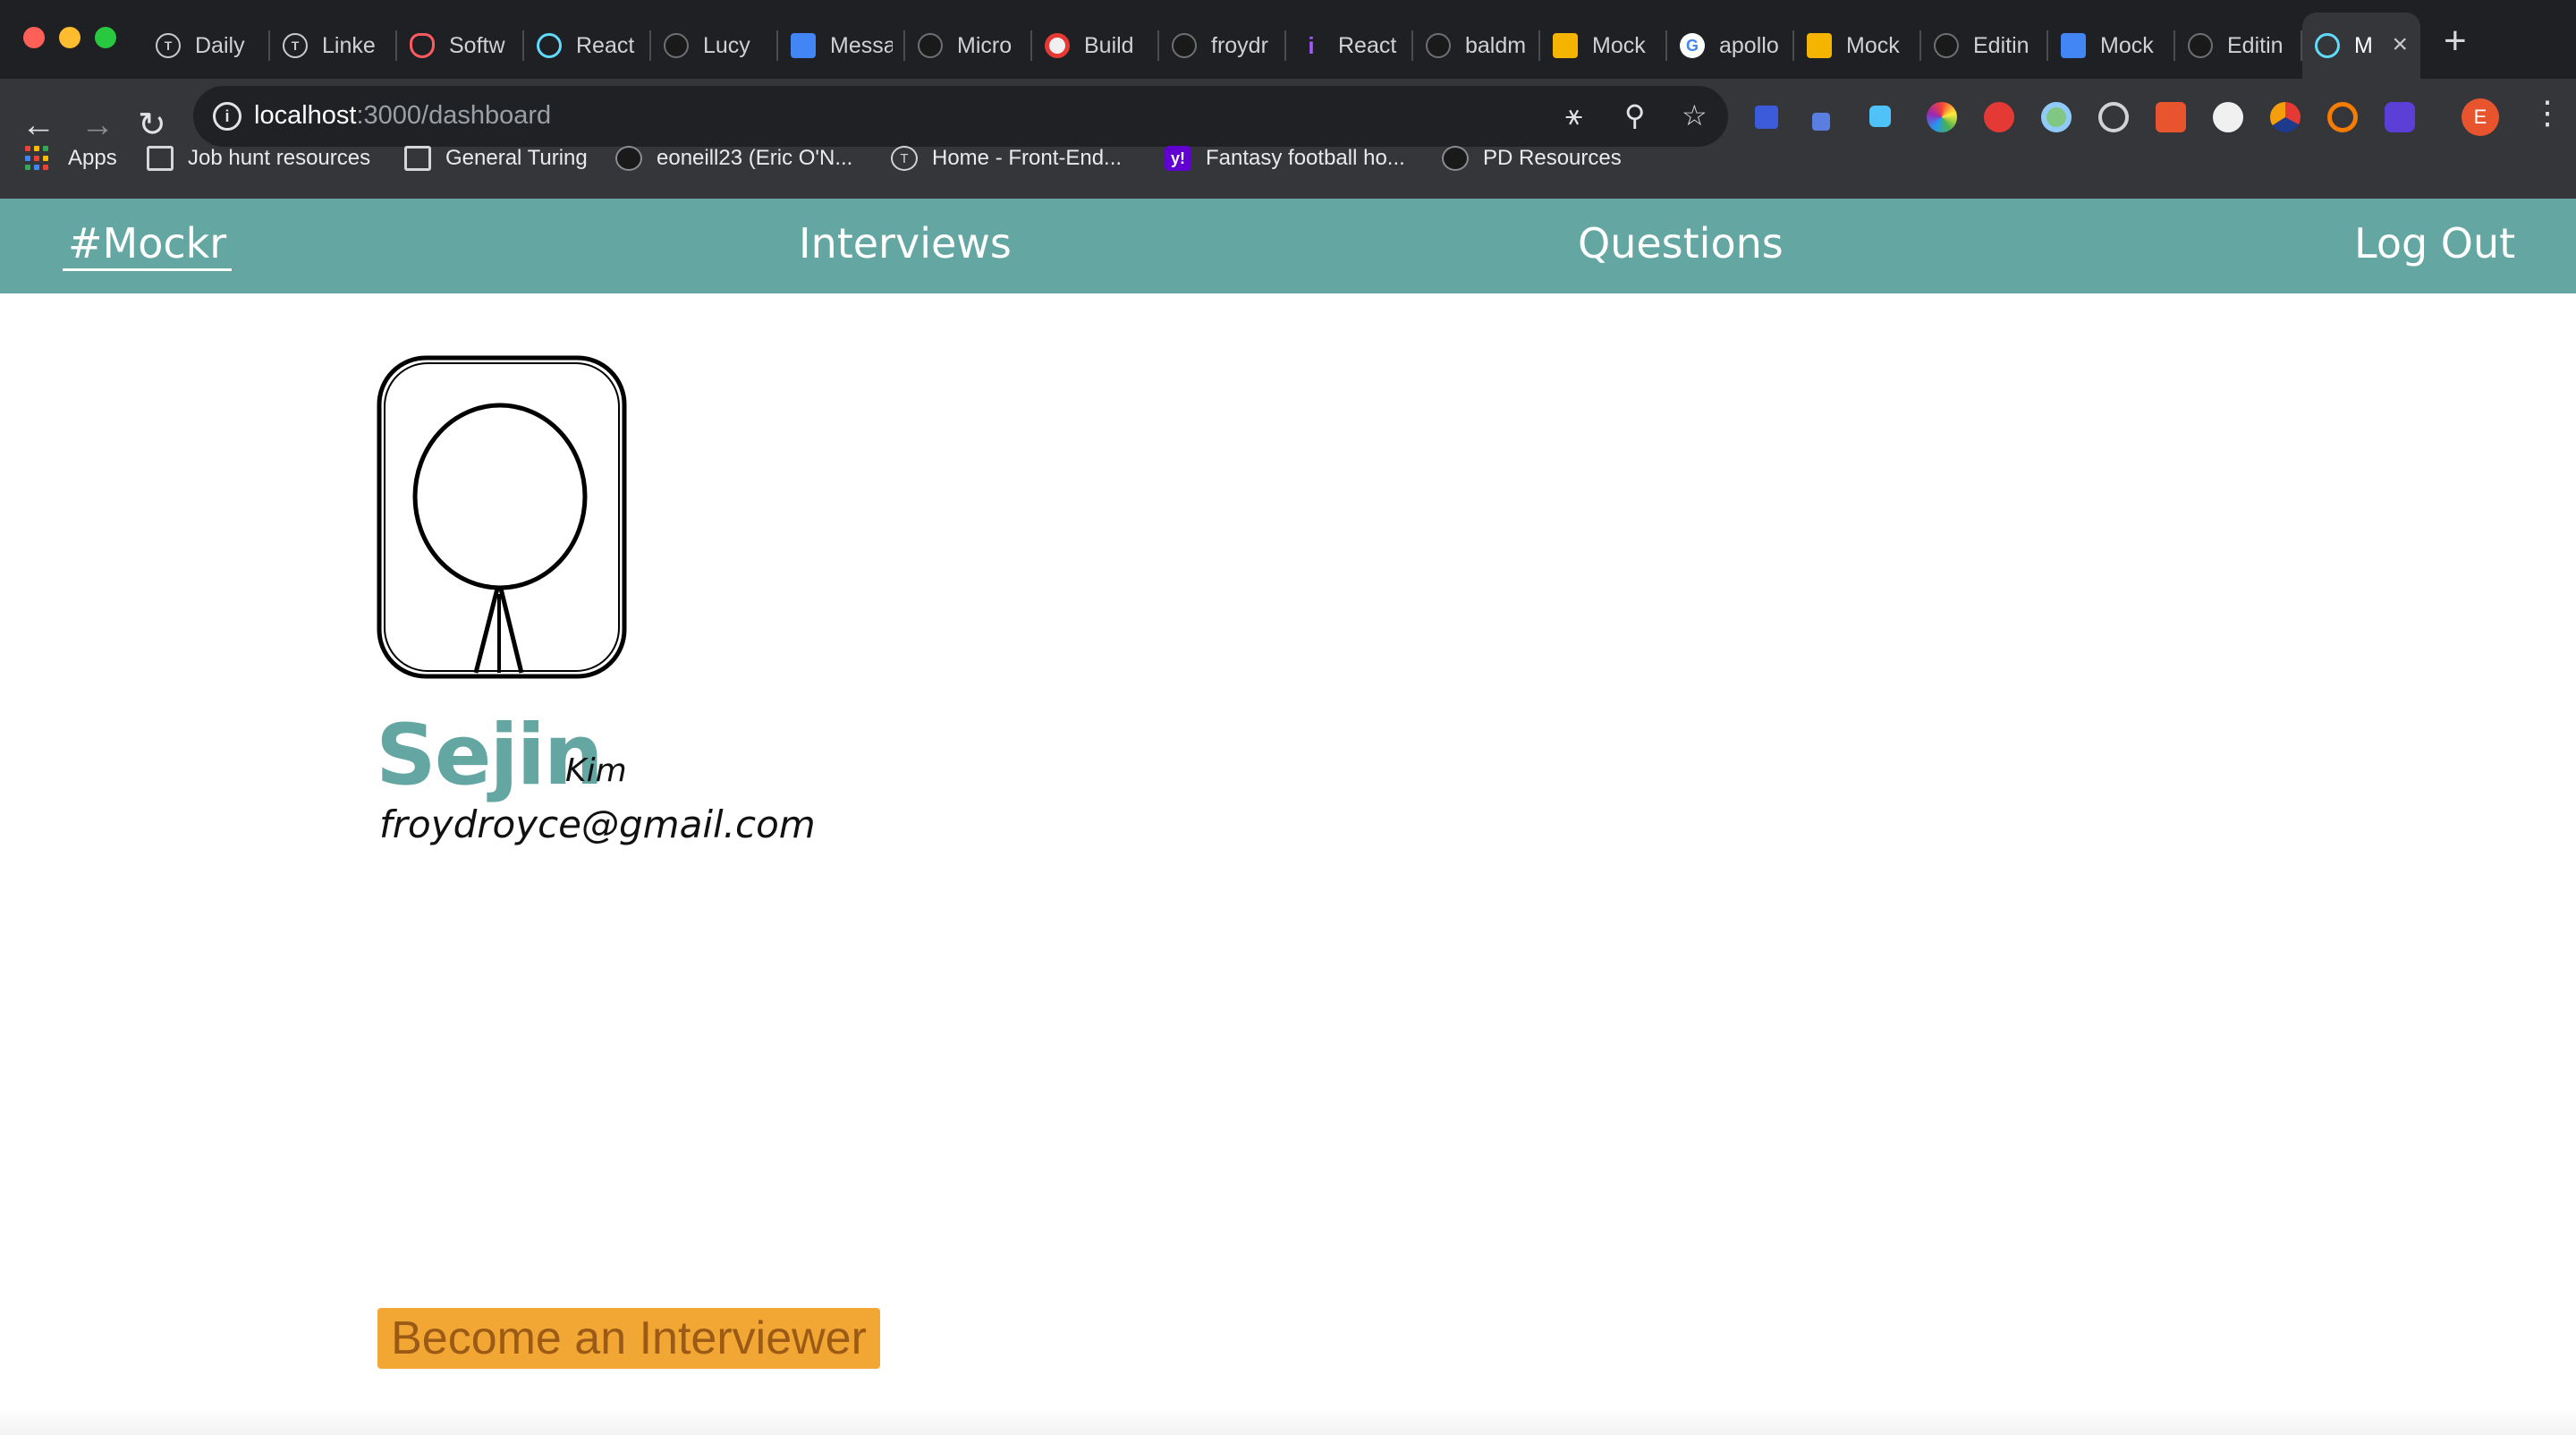  What do you see at coordinates (1496, 45) in the screenshot?
I see `tab-title: baldm` at bounding box center [1496, 45].